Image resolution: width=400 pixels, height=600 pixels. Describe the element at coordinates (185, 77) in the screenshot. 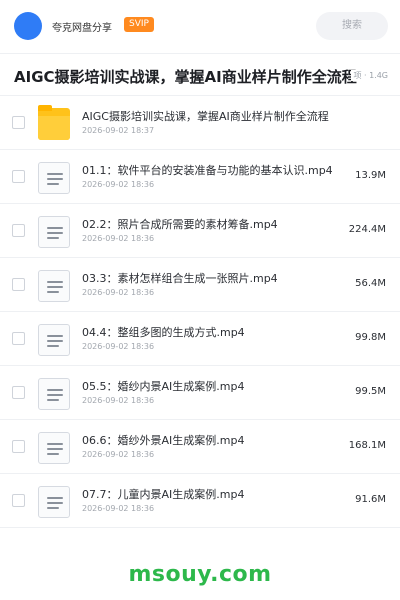

I see `page-title: AIGC摄影培训实战课，掌握AI商业样片制作全流程` at that location.